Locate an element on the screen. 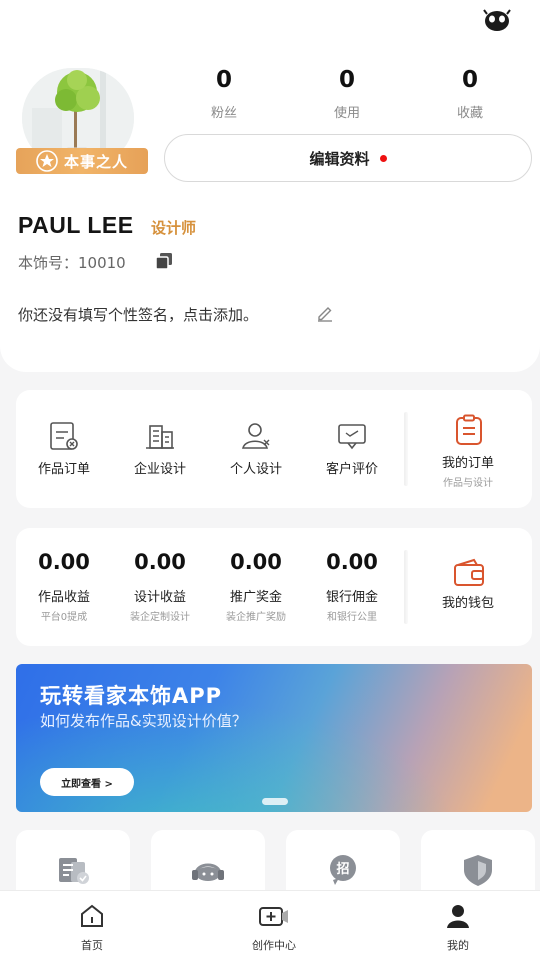 This screenshot has width=540, height=960. svg-text: 招 is located at coordinates (342, 869).